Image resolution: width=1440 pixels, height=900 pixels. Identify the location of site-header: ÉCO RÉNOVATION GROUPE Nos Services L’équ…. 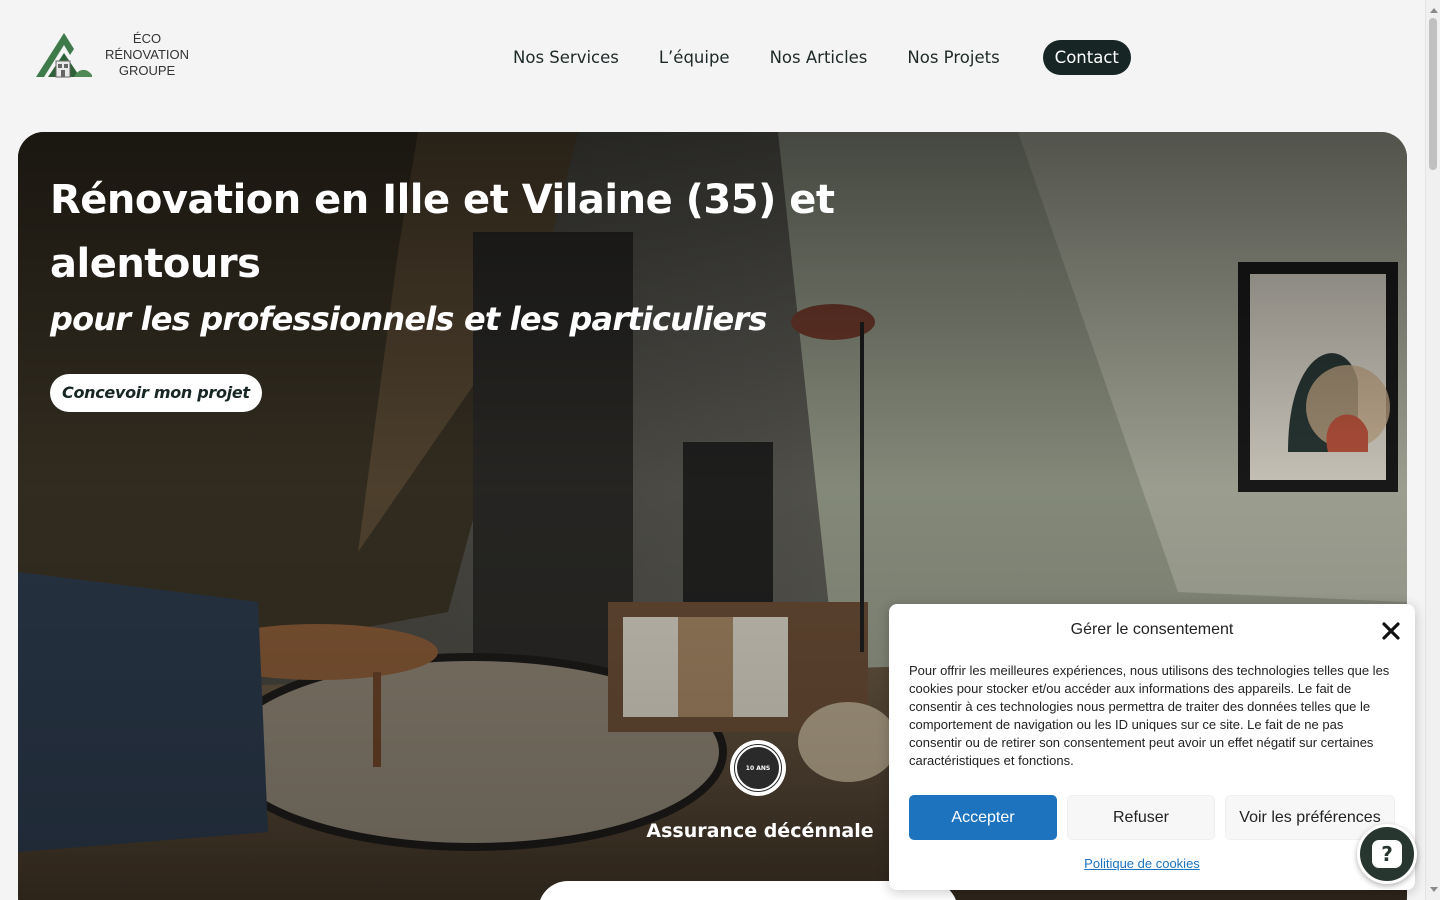
(712, 57).